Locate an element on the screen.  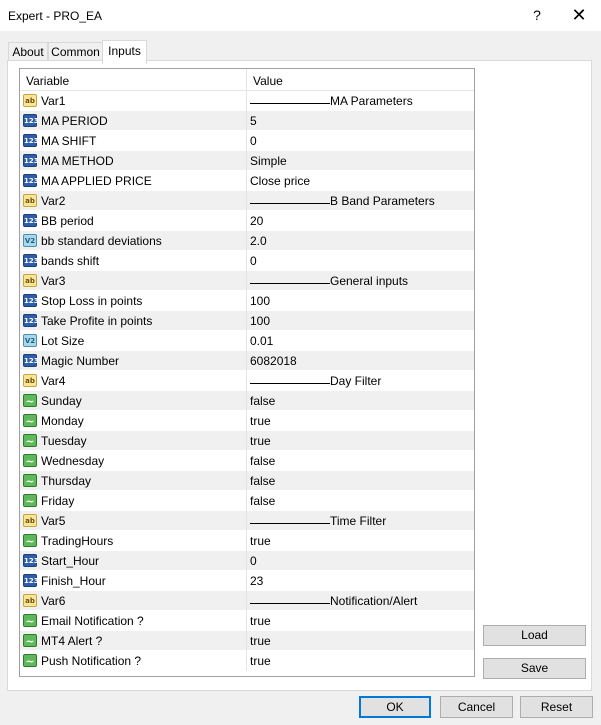
table-row: 123 Magic Number 6082018 is located at coordinates (247, 361).